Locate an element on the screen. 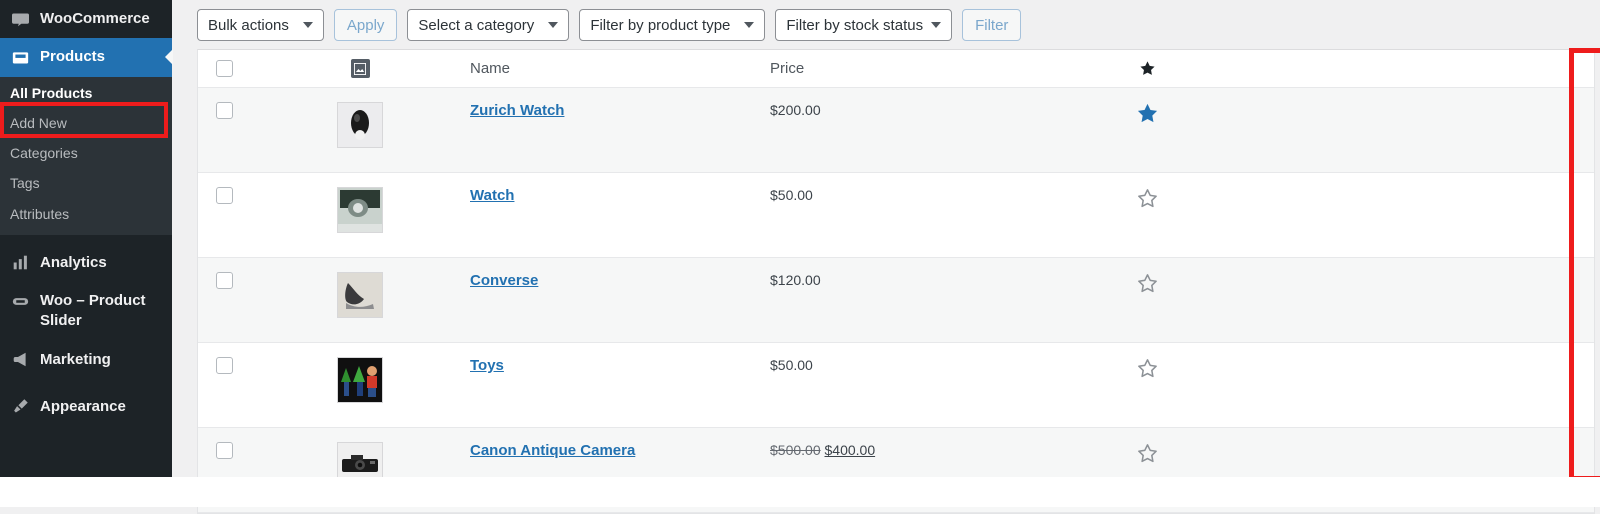  table-row: Toys $50.00 is located at coordinates (896, 385).